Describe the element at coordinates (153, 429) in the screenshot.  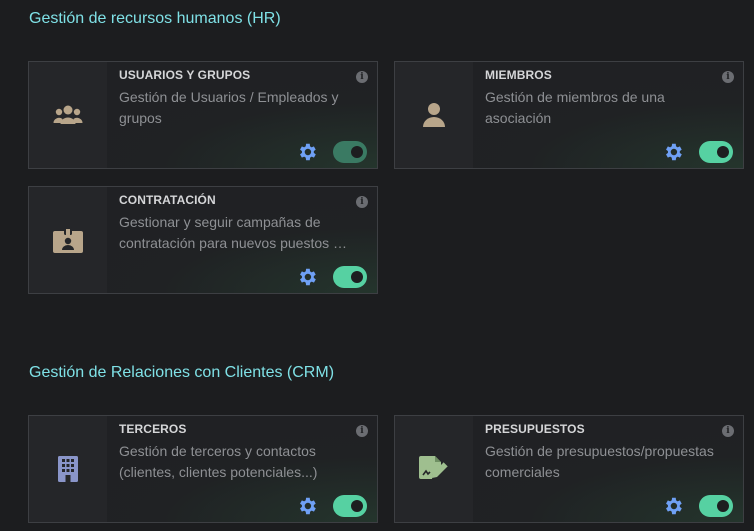
I see `module-title: TERCEROS` at that location.